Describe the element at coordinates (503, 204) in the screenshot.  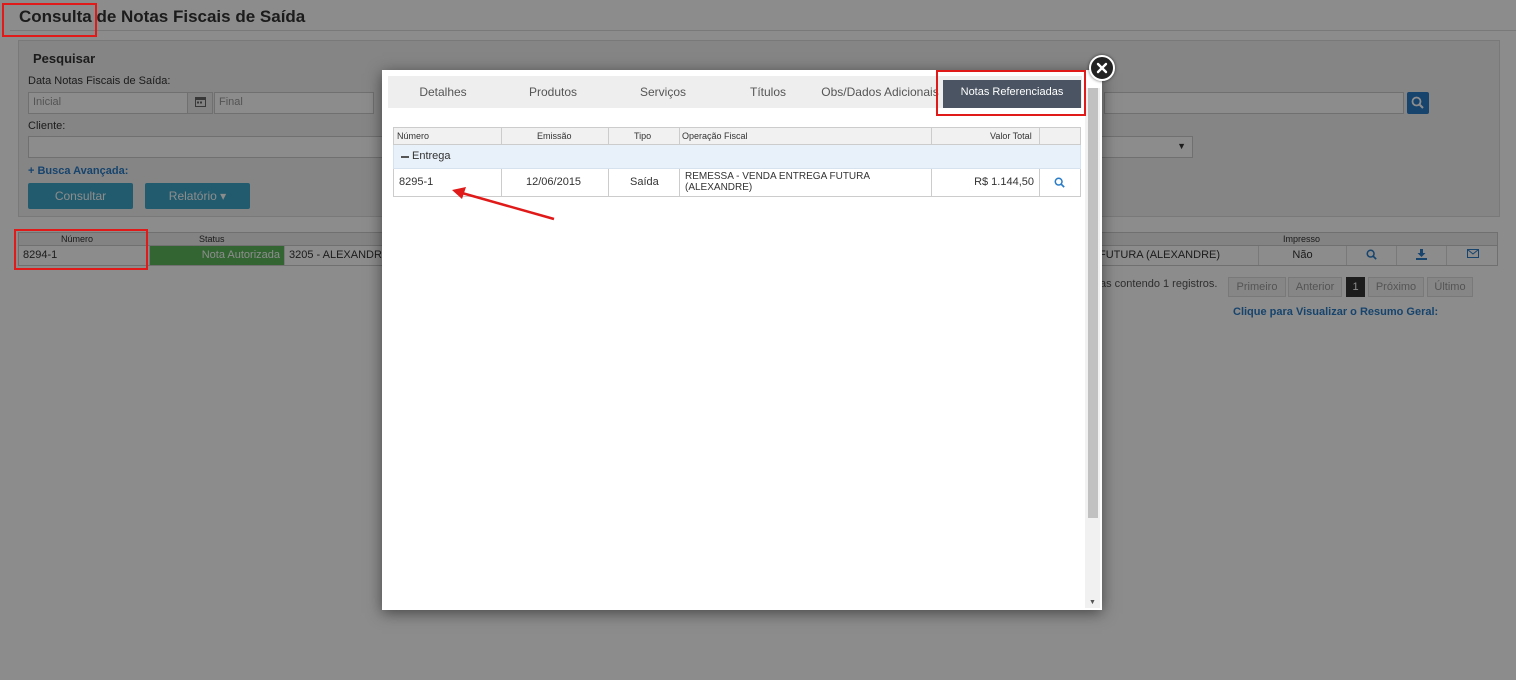
I see `arrow-annotation` at that location.